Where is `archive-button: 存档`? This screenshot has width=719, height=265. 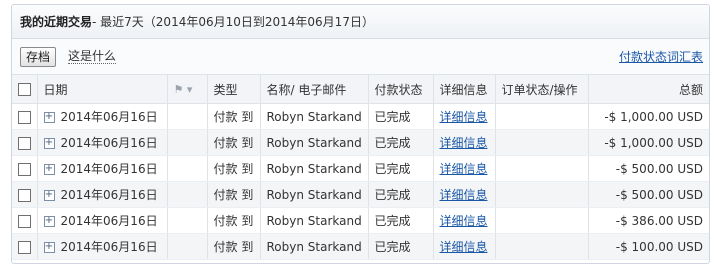
archive-button: 存档 is located at coordinates (38, 56).